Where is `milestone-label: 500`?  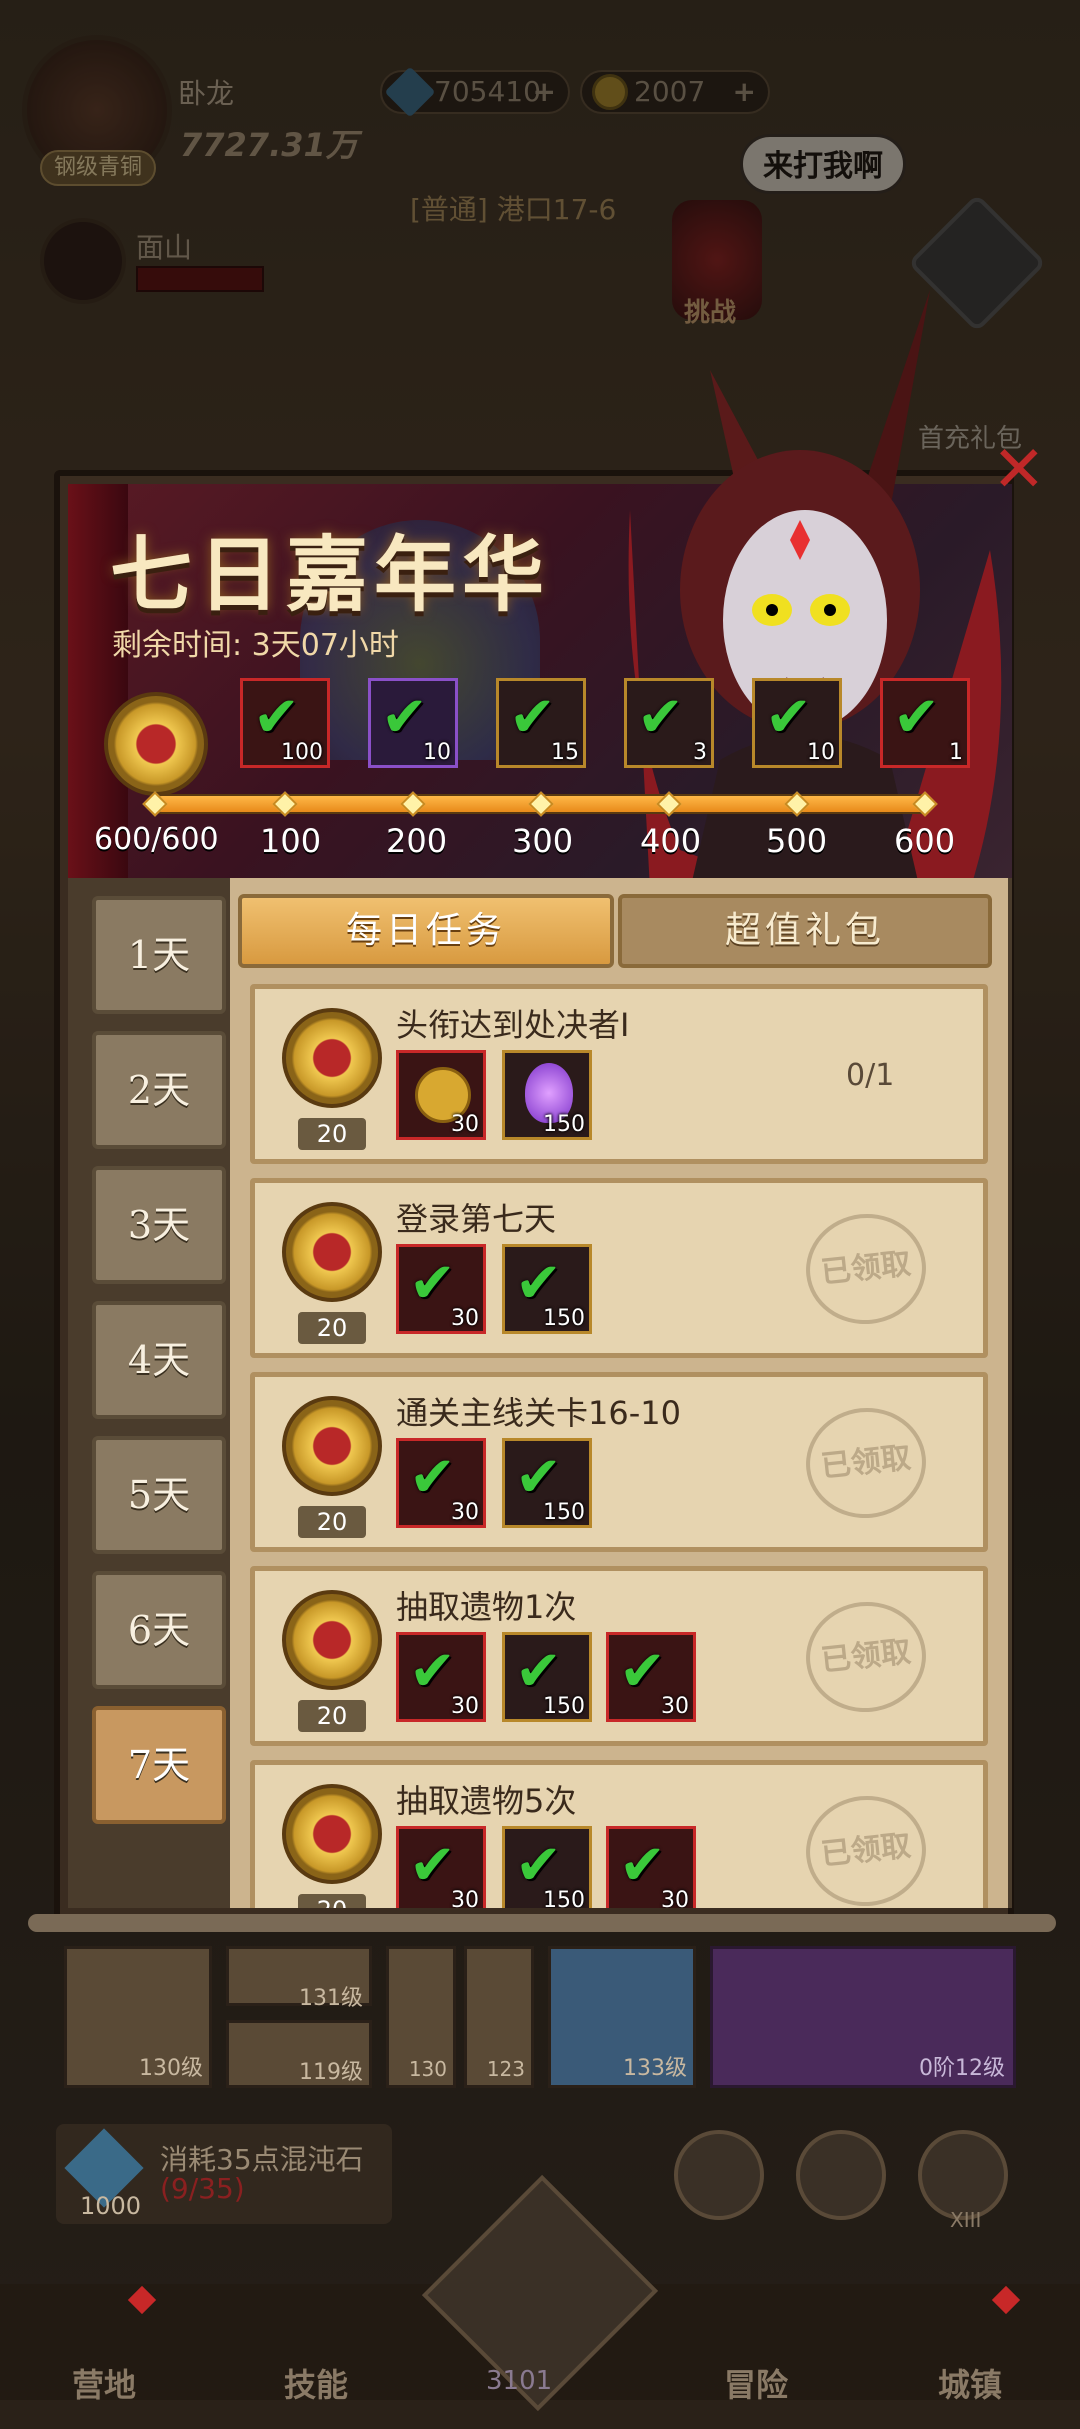
milestone-label: 500 is located at coordinates (797, 841).